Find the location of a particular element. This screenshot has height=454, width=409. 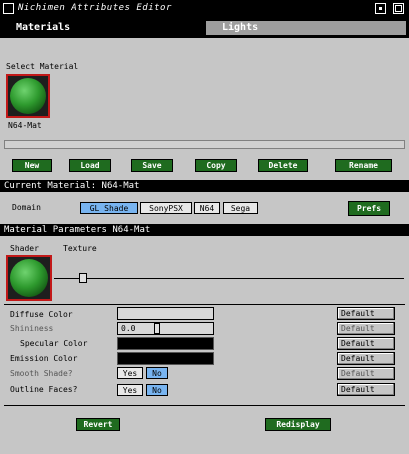

texture-label: Texture is located at coordinates (80, 248).